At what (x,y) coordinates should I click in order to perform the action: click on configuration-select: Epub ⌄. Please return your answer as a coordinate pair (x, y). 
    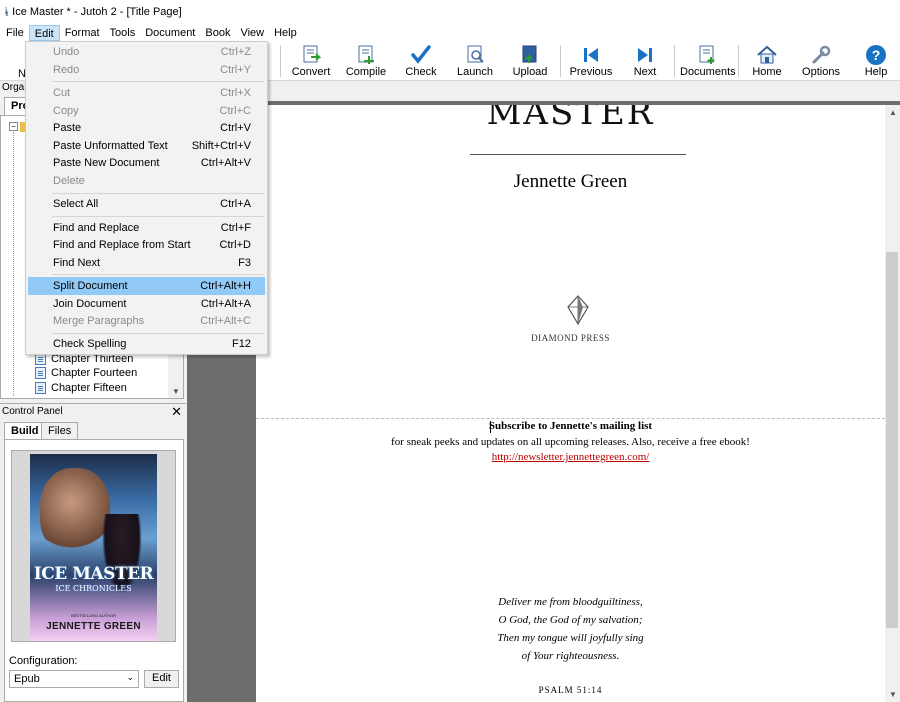
    Looking at the image, I should click on (74, 679).